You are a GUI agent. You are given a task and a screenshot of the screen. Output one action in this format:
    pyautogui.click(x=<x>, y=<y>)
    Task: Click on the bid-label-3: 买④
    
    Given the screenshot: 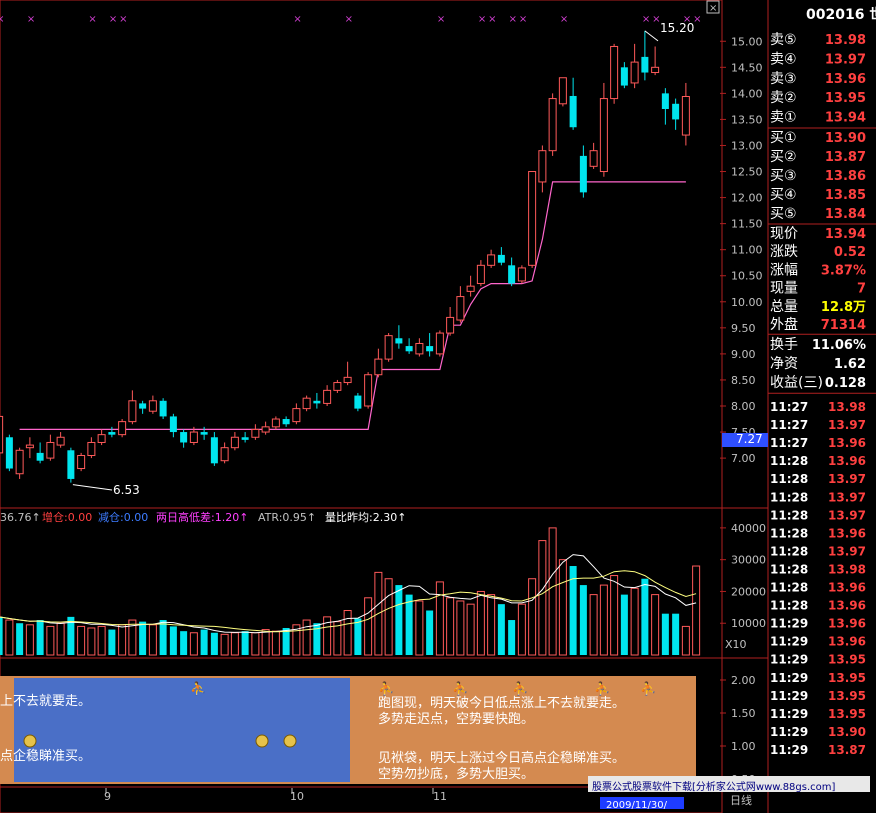 What is the action you would take?
    pyautogui.click(x=783, y=195)
    